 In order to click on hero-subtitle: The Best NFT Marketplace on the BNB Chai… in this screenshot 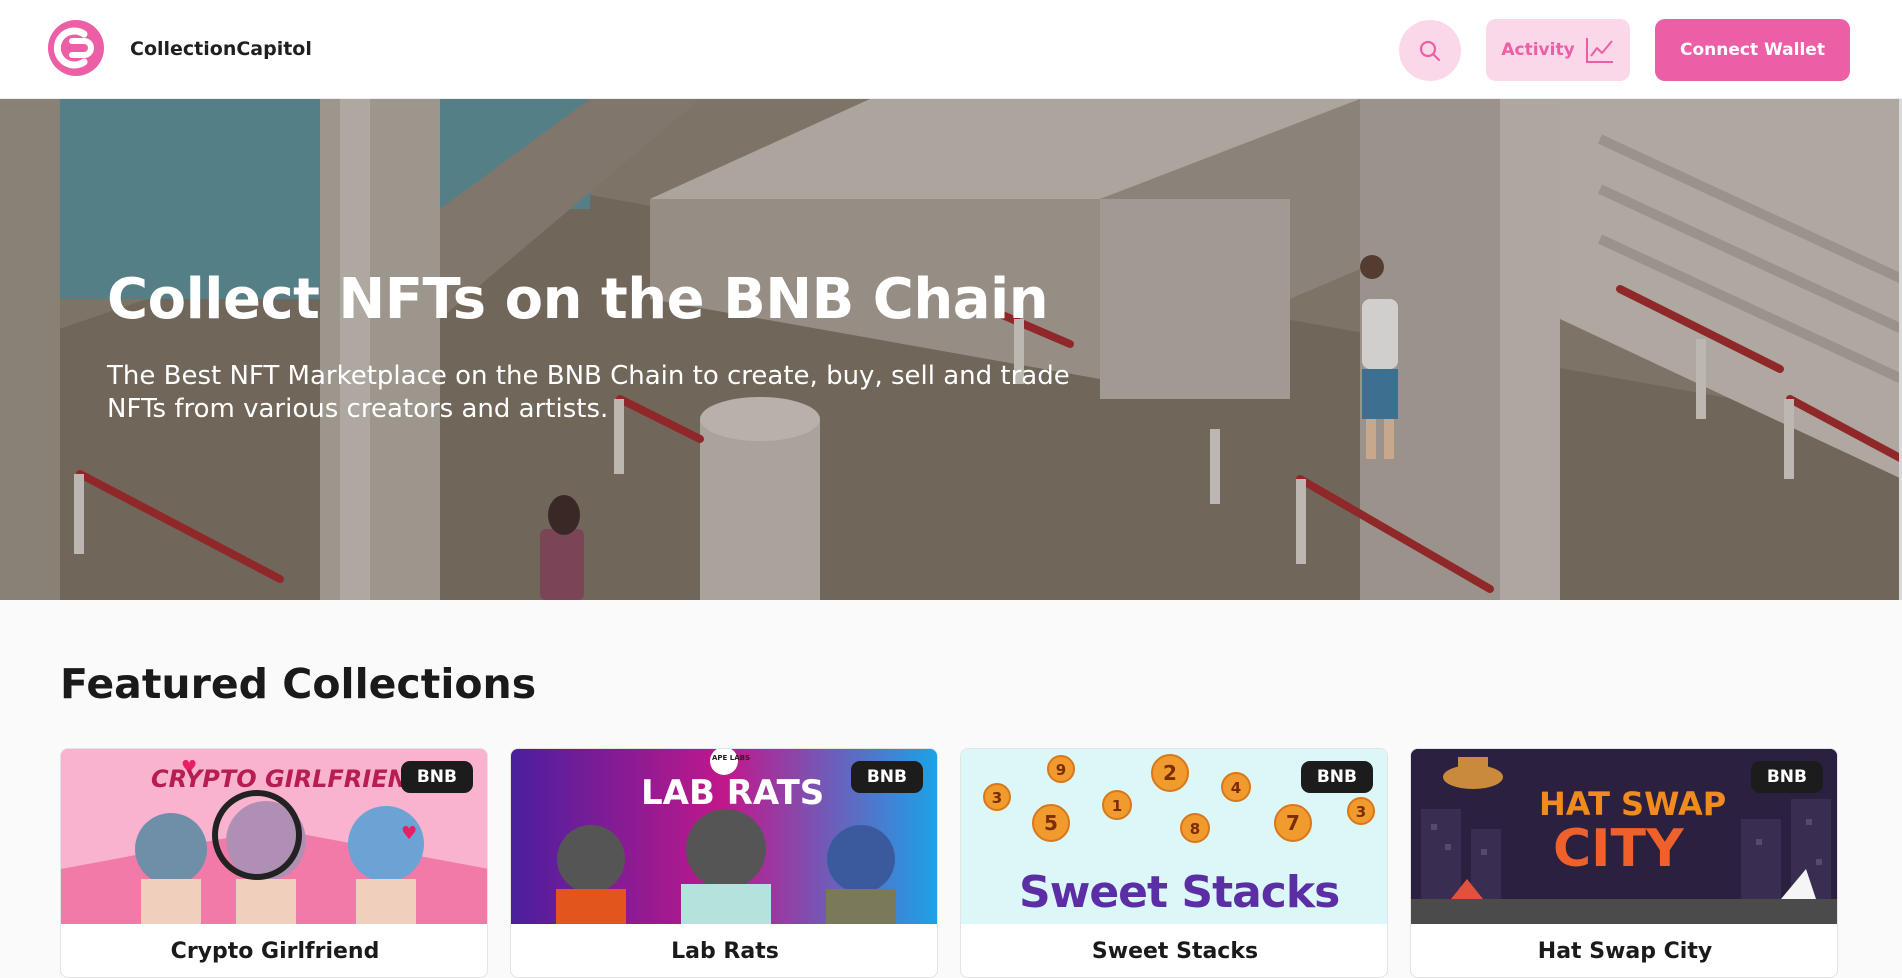, I will do `click(588, 392)`.